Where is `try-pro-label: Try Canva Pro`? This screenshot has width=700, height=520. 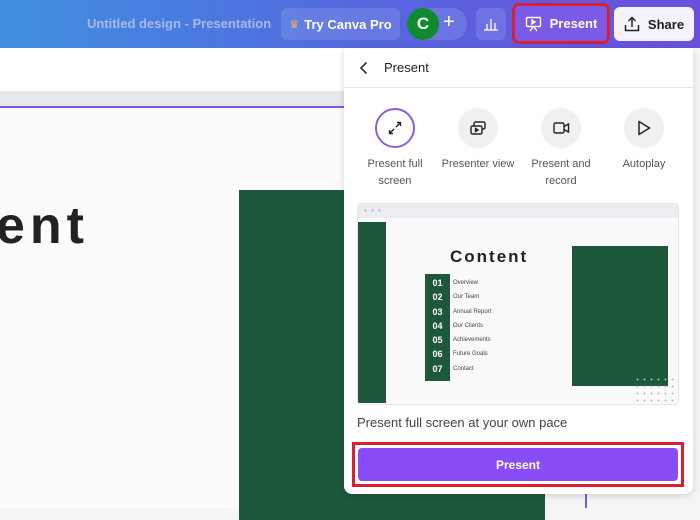 try-pro-label: Try Canva Pro is located at coordinates (348, 24).